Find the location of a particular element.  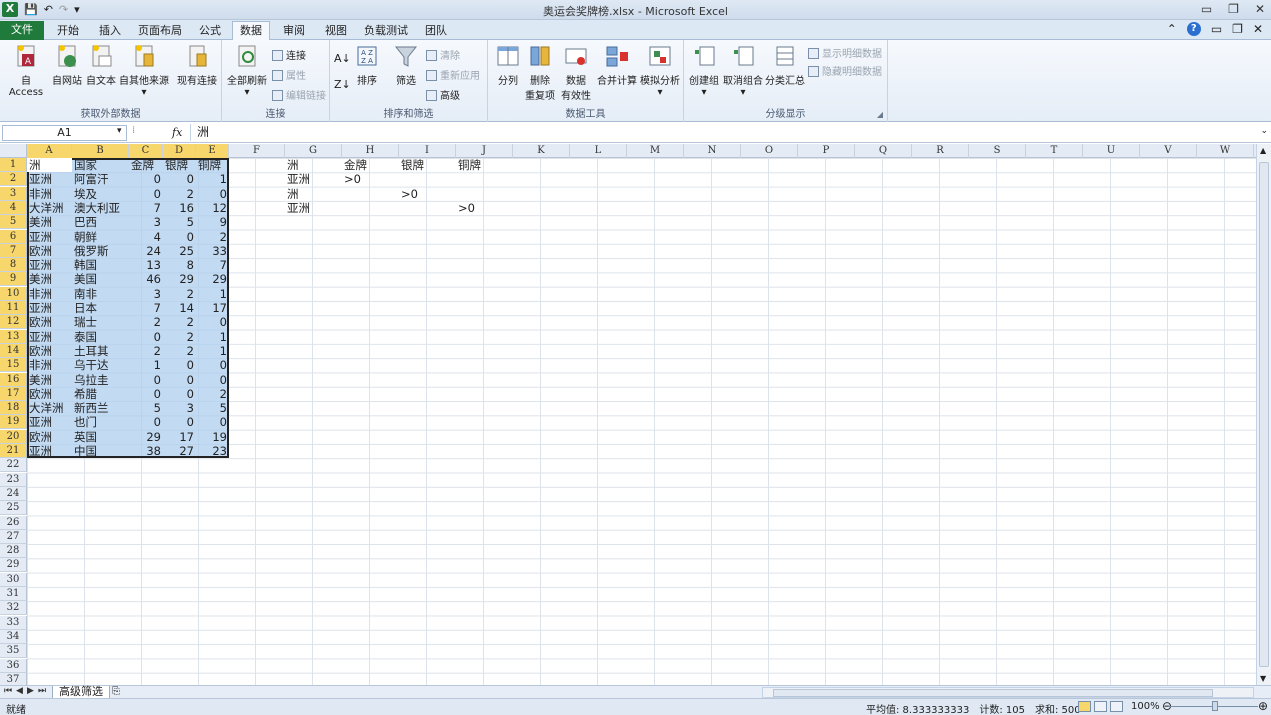

column-header-W: W is located at coordinates (1225, 151).